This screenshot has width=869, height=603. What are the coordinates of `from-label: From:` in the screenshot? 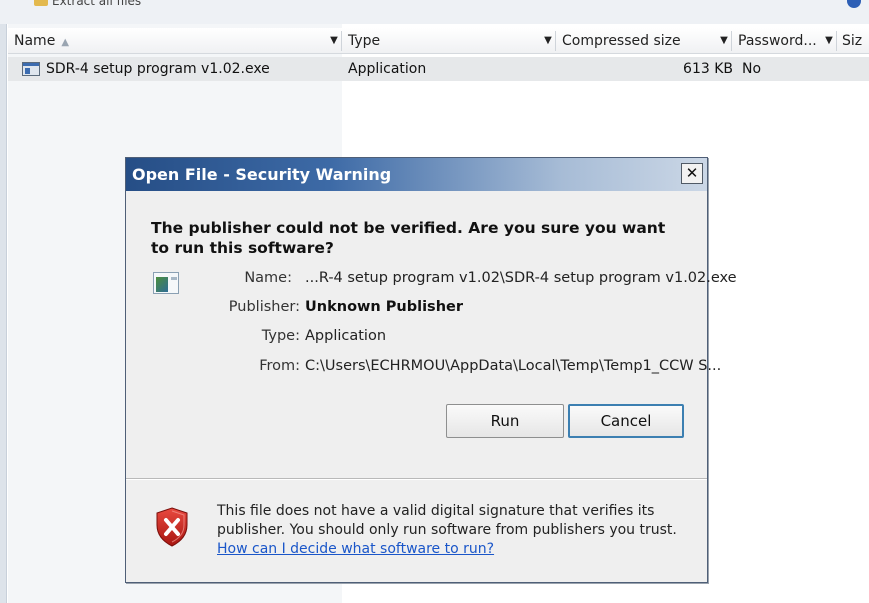 It's located at (279, 366).